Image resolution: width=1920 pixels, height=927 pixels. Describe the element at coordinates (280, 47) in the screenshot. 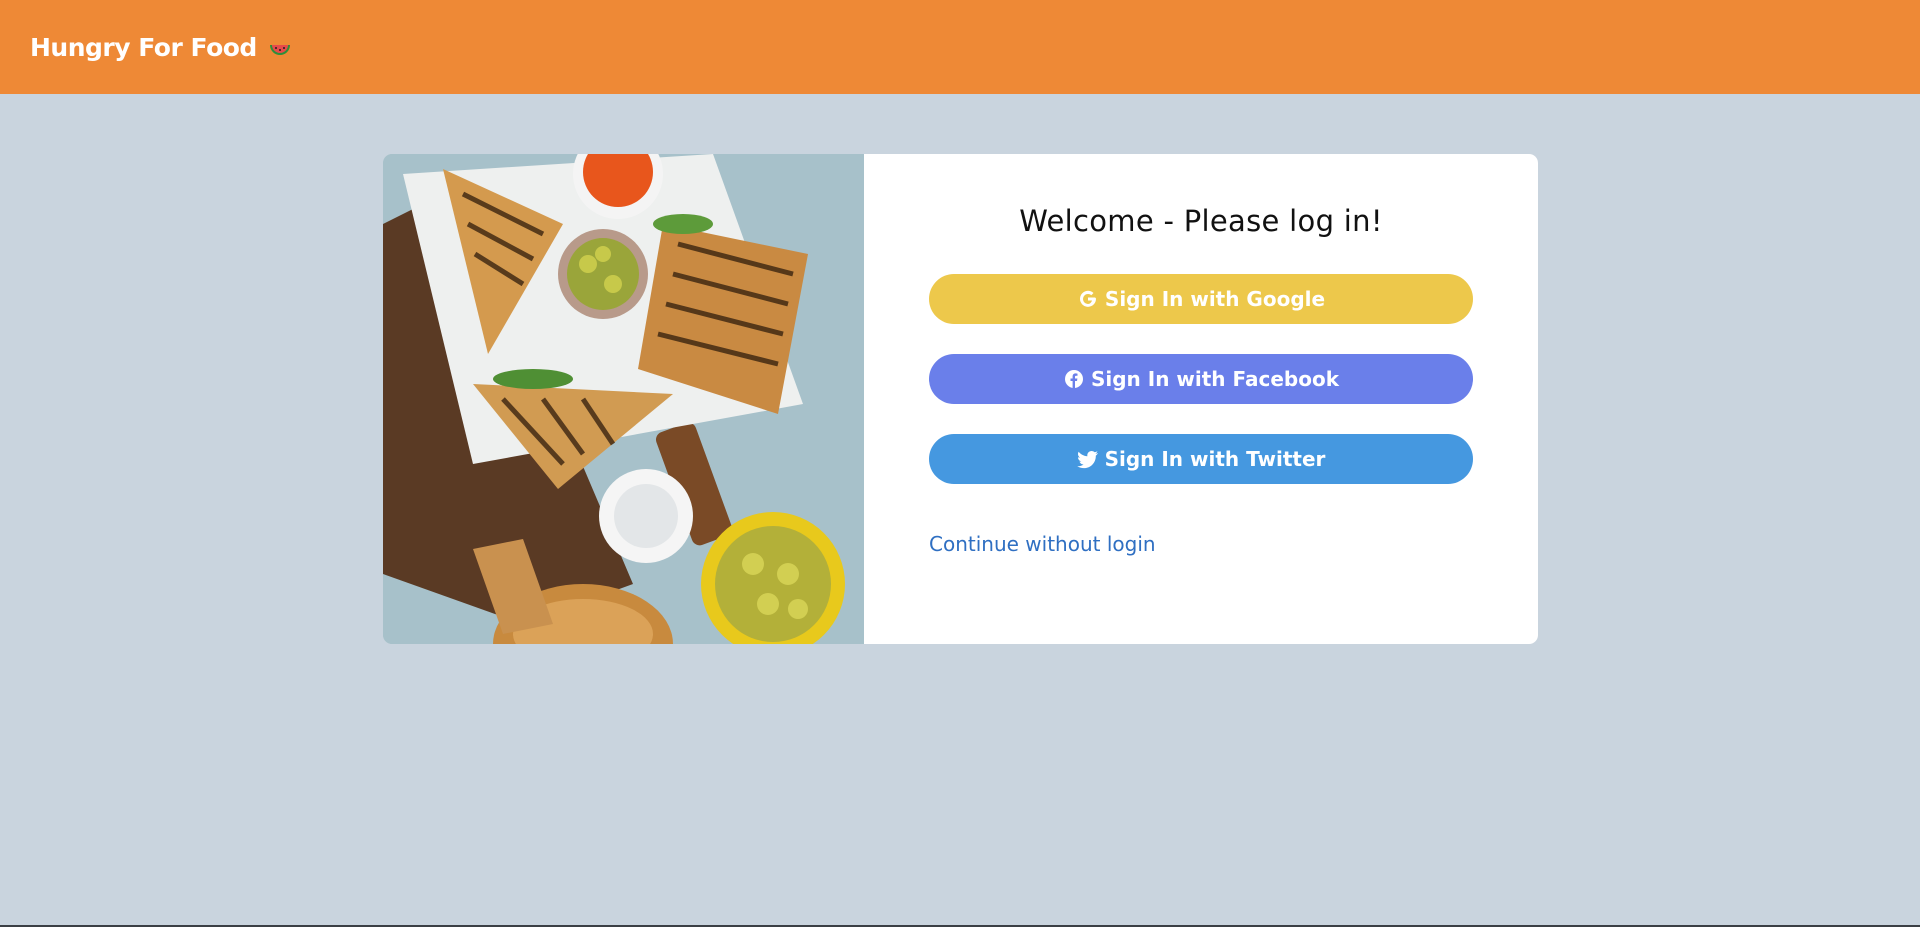

I see `watermelon-icon` at that location.